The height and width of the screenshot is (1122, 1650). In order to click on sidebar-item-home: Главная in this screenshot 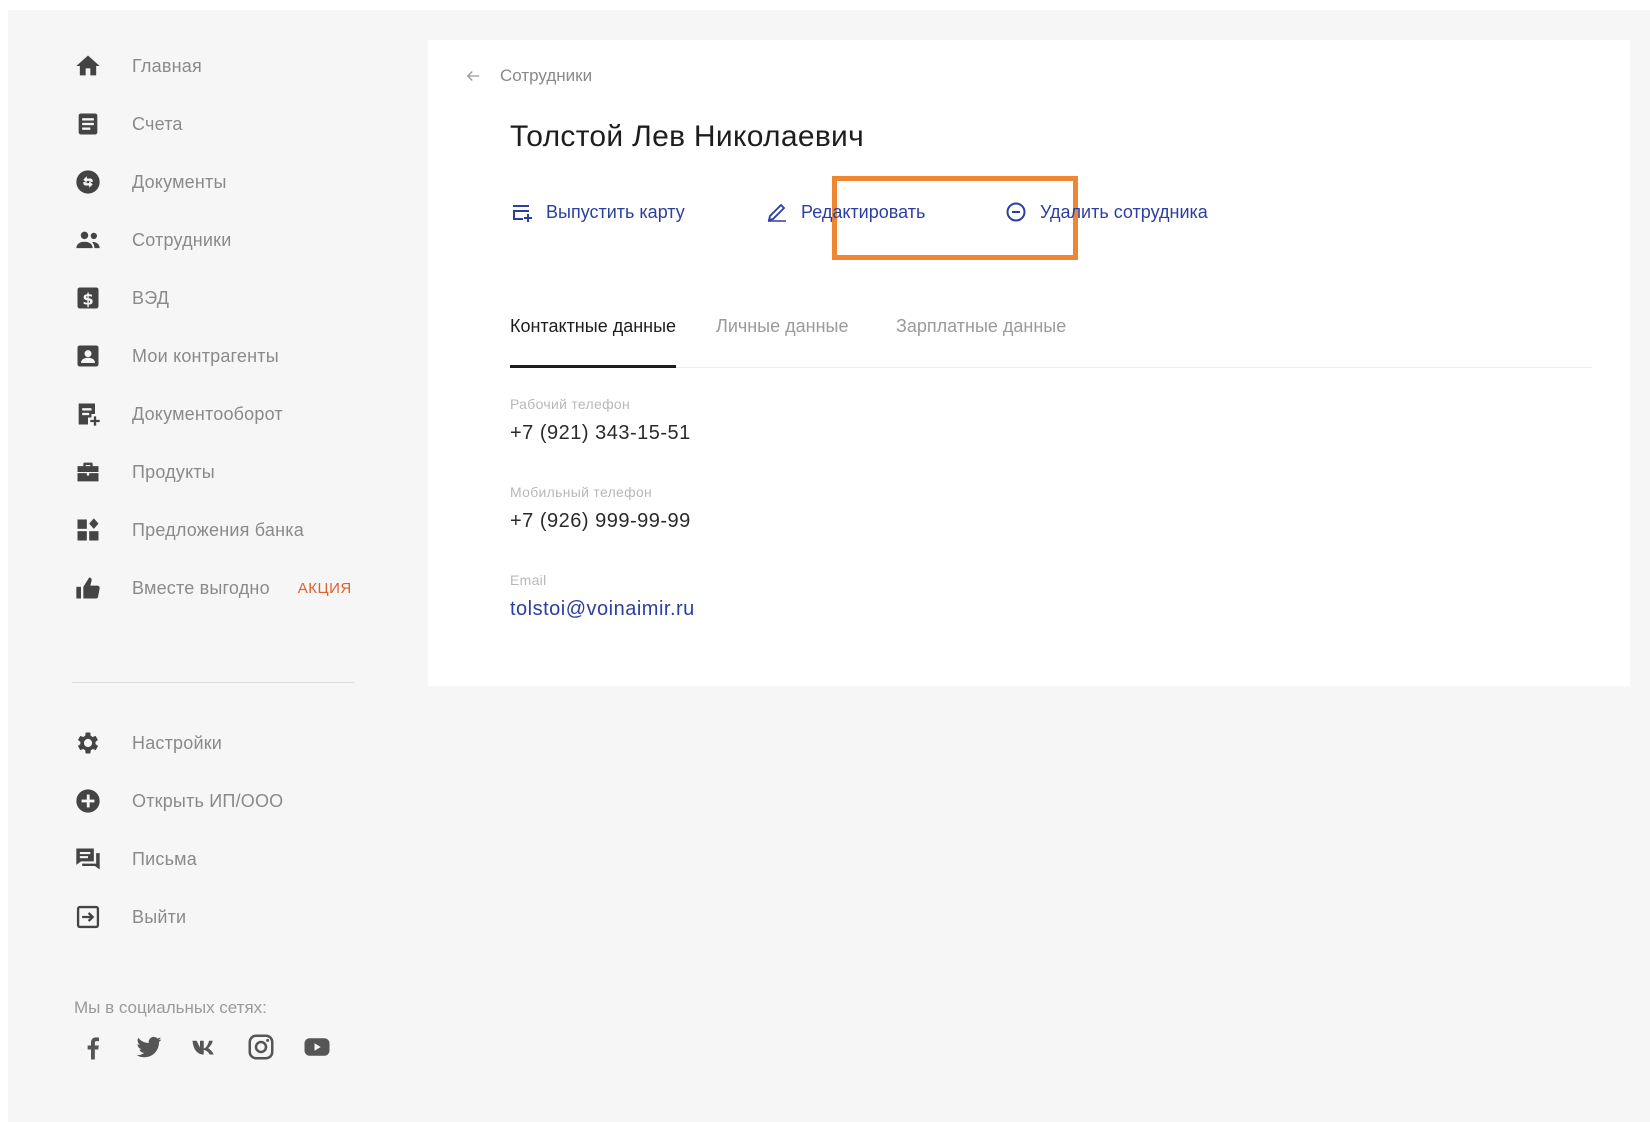, I will do `click(137, 66)`.